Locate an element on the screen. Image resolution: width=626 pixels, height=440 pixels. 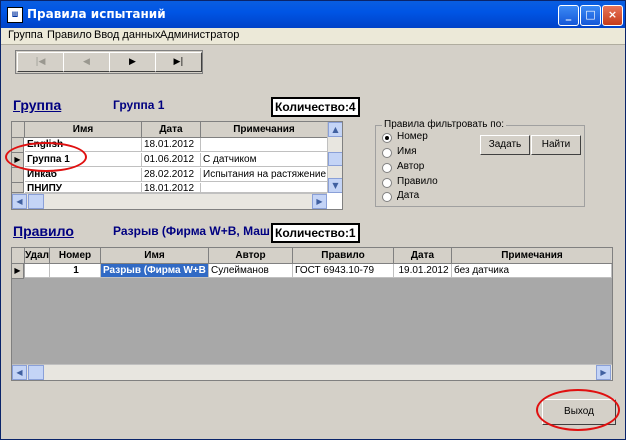
rule-col-date: Дата is located at coordinates (423, 256).